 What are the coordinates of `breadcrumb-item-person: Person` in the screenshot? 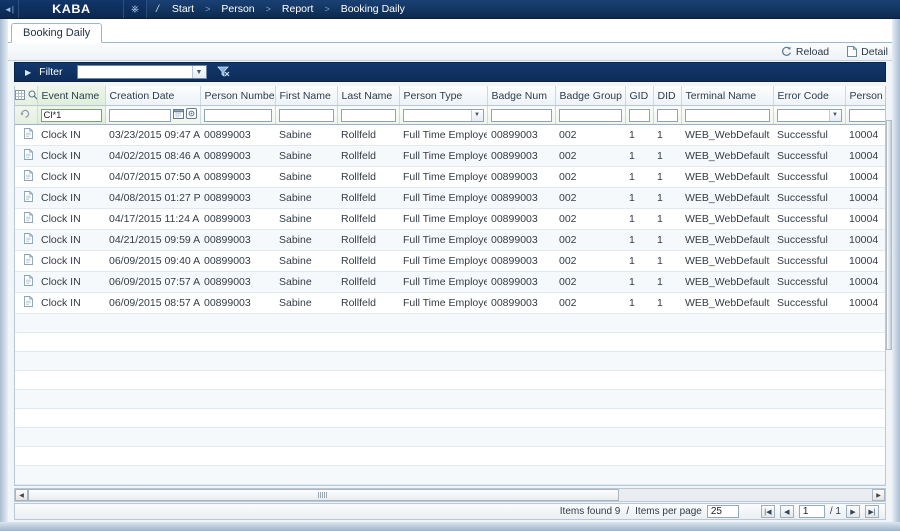 It's located at (237, 9).